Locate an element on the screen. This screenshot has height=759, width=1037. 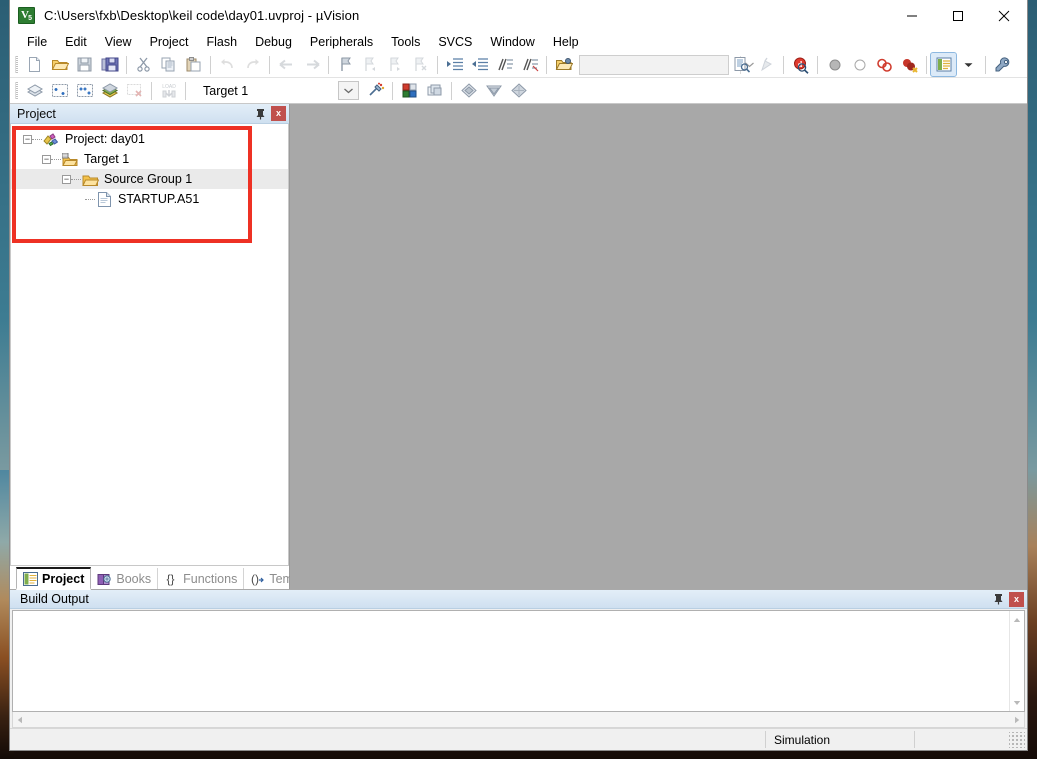
rebuild-icon is located at coordinates (84, 90).